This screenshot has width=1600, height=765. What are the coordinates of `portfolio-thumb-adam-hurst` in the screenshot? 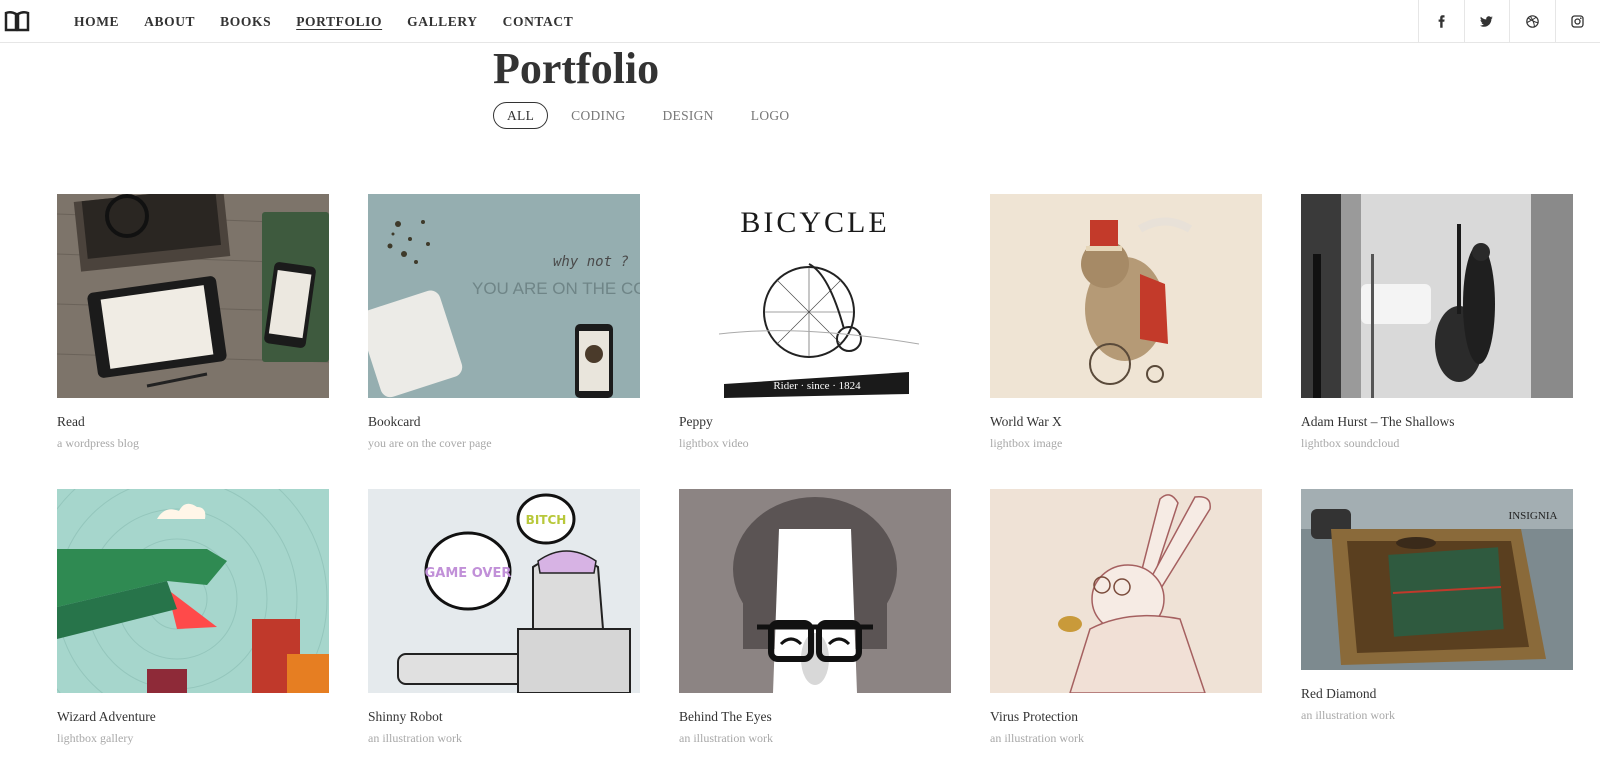 It's located at (1437, 296).